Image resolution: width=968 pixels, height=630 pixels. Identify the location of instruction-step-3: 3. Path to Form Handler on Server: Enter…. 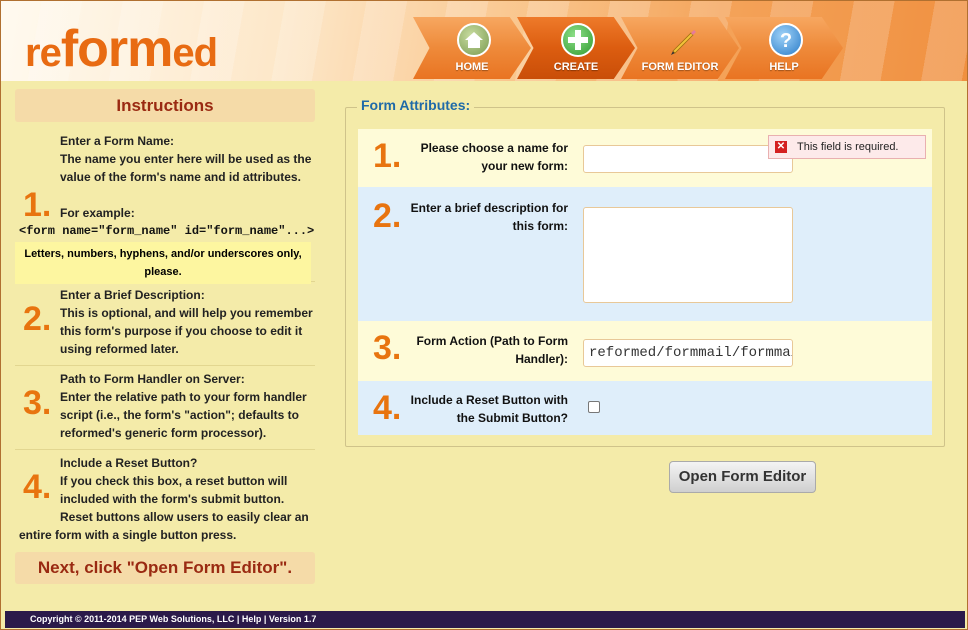
(165, 408).